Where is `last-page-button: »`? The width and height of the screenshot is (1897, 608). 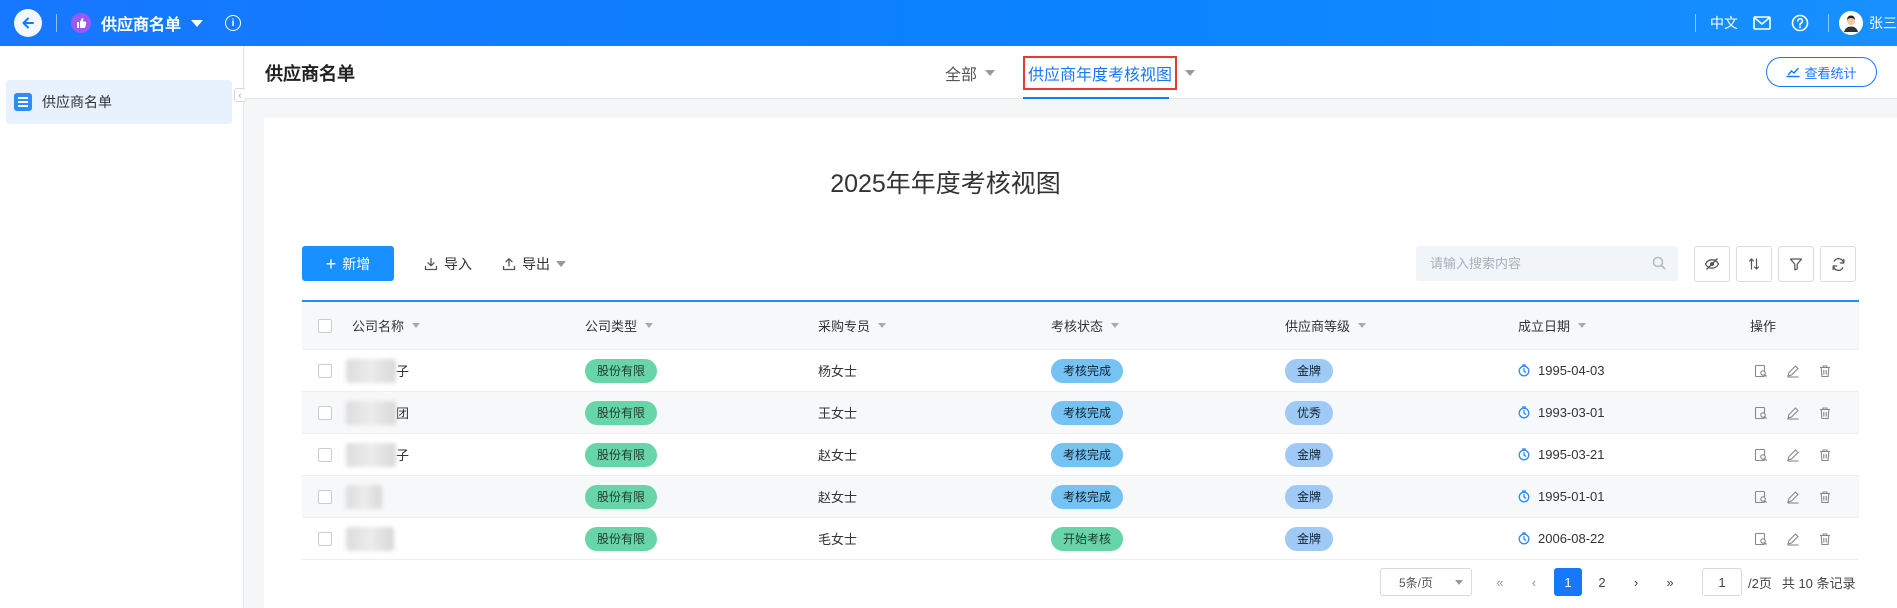 last-page-button: » is located at coordinates (1670, 582).